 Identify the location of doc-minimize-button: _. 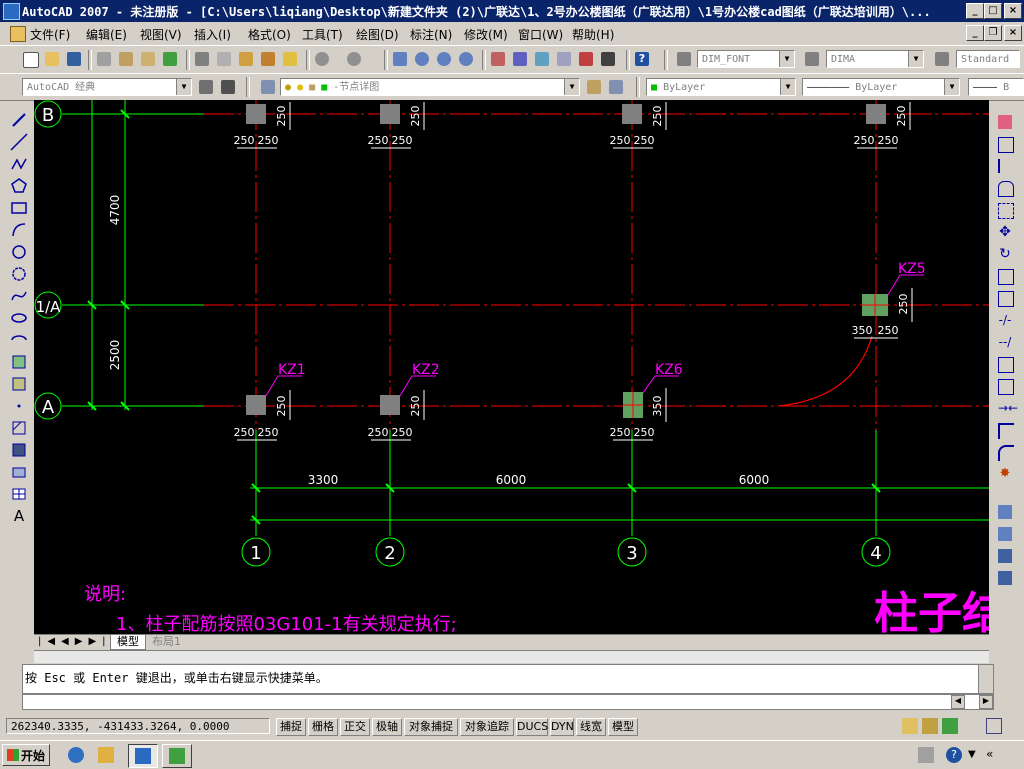
(975, 33).